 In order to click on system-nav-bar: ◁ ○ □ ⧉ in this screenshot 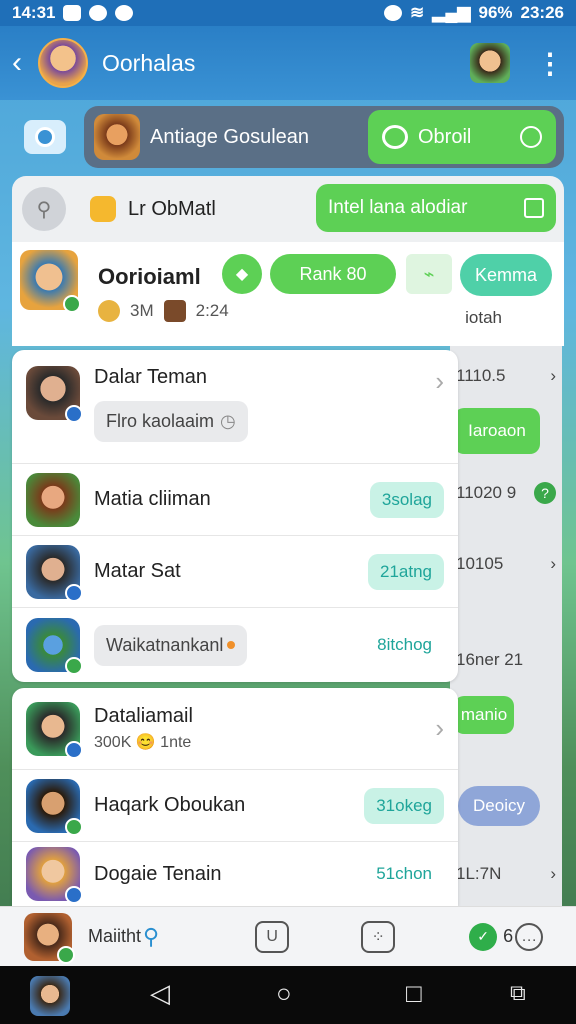, I will do `click(288, 995)`.